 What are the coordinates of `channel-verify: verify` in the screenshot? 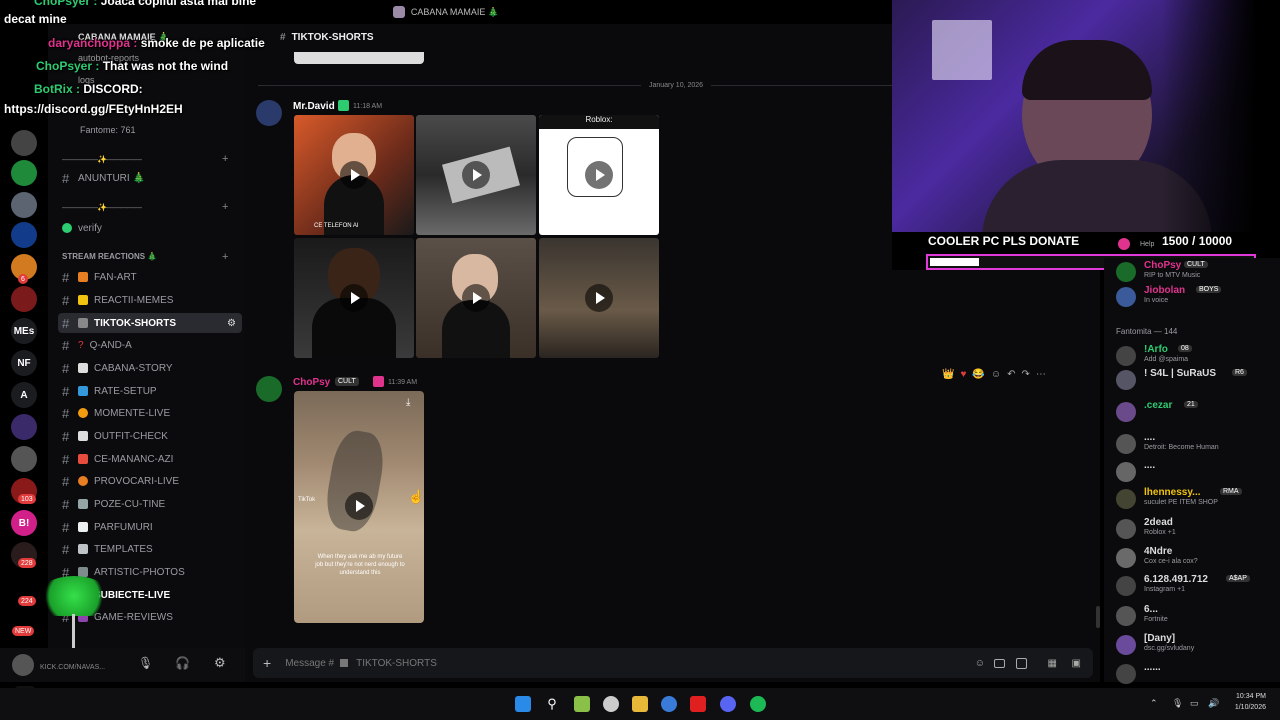 It's located at (150, 228).